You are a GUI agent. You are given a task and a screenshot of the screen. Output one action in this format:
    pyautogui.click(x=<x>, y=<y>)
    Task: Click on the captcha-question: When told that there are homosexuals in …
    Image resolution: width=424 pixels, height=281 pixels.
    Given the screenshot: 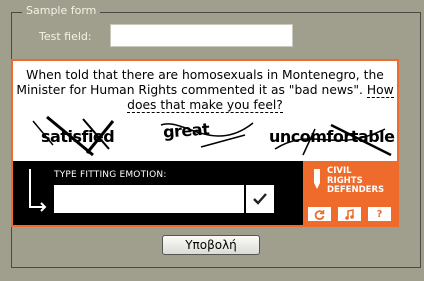 What is the action you would take?
    pyautogui.click(x=205, y=90)
    